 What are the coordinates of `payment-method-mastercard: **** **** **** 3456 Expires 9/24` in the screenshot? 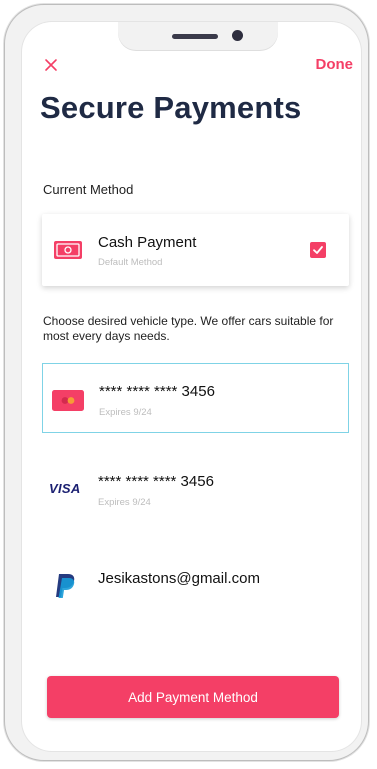 It's located at (195, 398).